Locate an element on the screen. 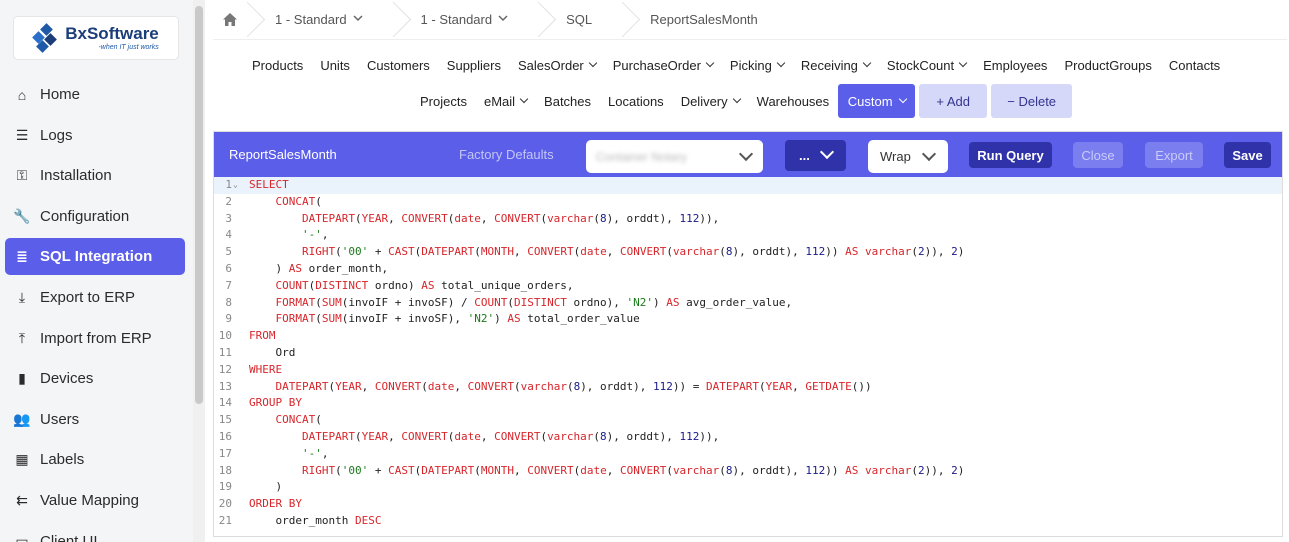  sidebar-item-label: Configuration is located at coordinates (85, 216).